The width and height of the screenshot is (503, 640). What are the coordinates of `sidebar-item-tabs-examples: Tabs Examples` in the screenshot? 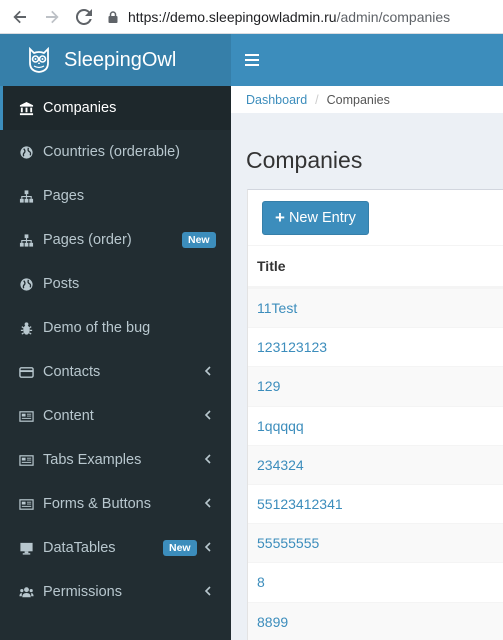 It's located at (115, 460).